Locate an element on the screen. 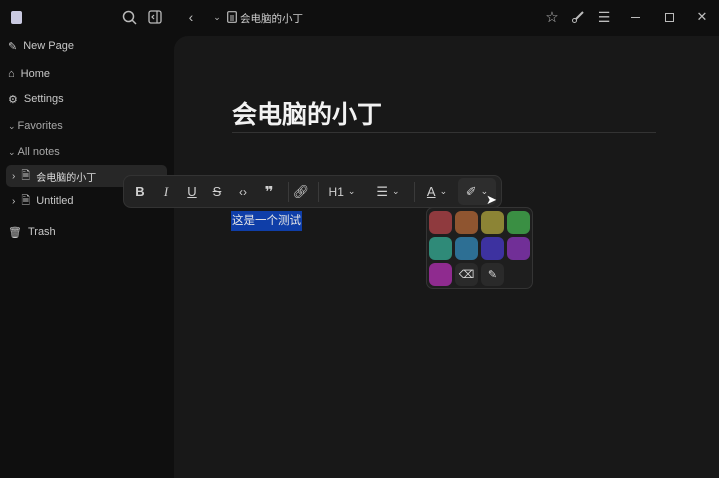  page-title: 会电脑的小丁 is located at coordinates (307, 113).